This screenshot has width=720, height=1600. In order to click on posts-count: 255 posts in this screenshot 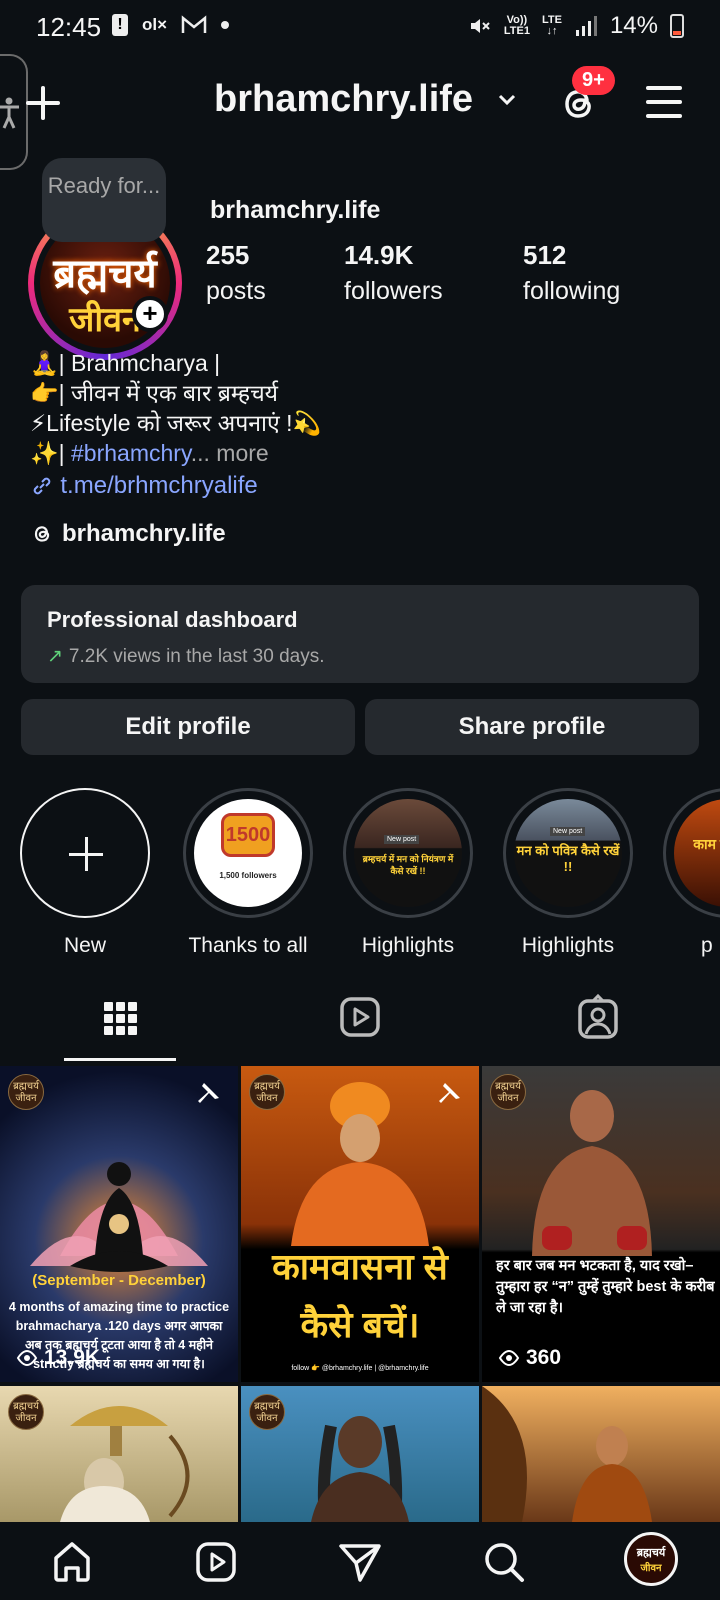, I will do `click(236, 273)`.